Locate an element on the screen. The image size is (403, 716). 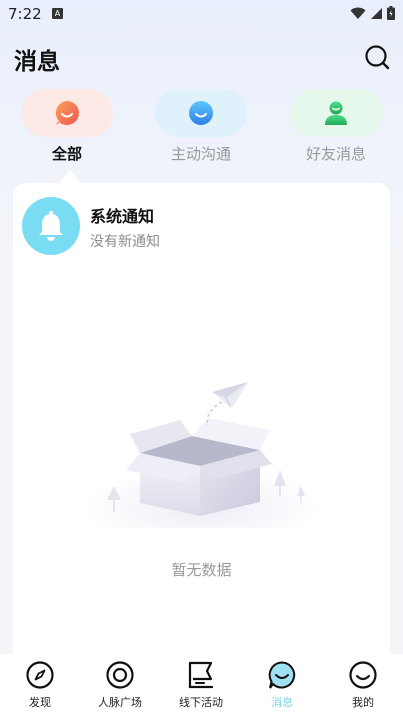
speech-bubble-icon is located at coordinates (67, 113).